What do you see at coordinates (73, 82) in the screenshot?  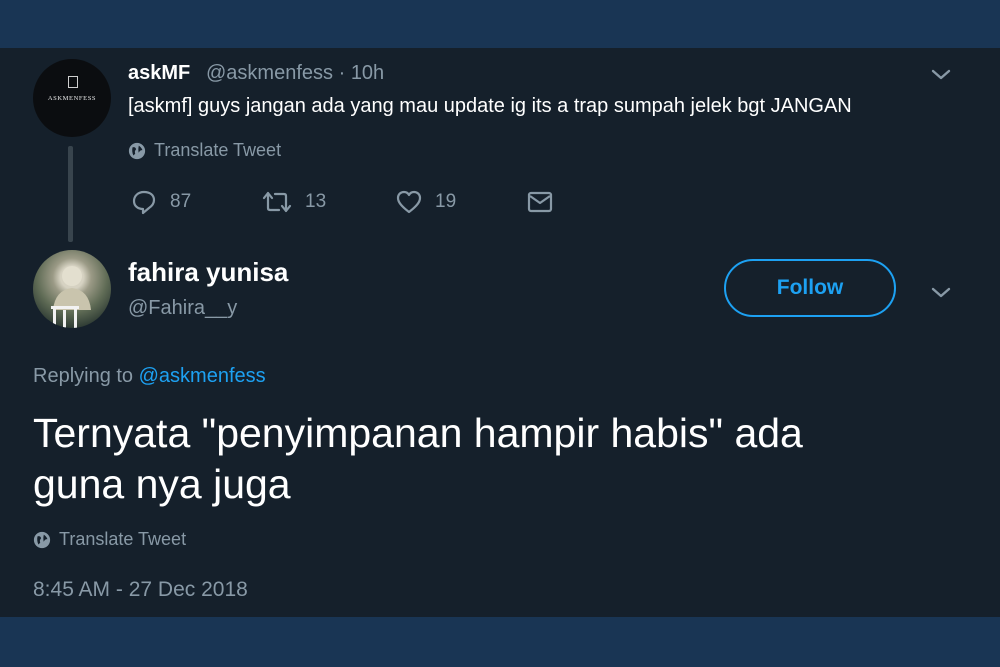 I see `logo-mark` at bounding box center [73, 82].